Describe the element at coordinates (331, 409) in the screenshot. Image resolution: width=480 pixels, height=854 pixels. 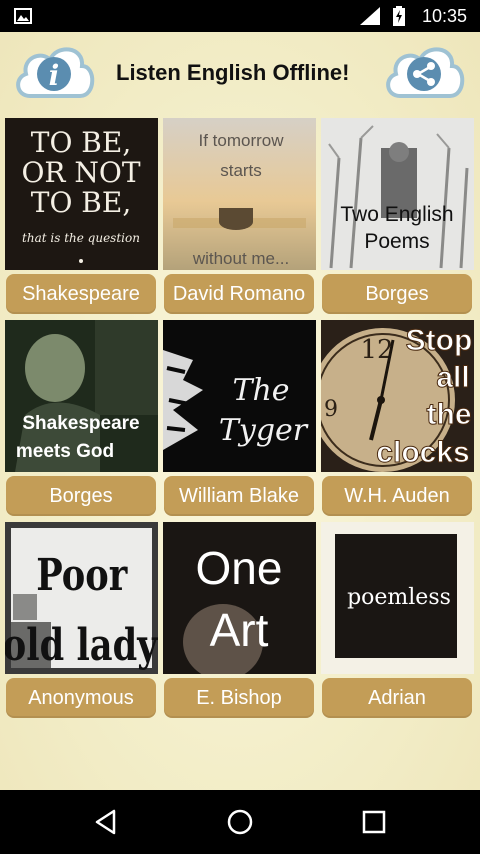
I see `svg-text: 9` at that location.